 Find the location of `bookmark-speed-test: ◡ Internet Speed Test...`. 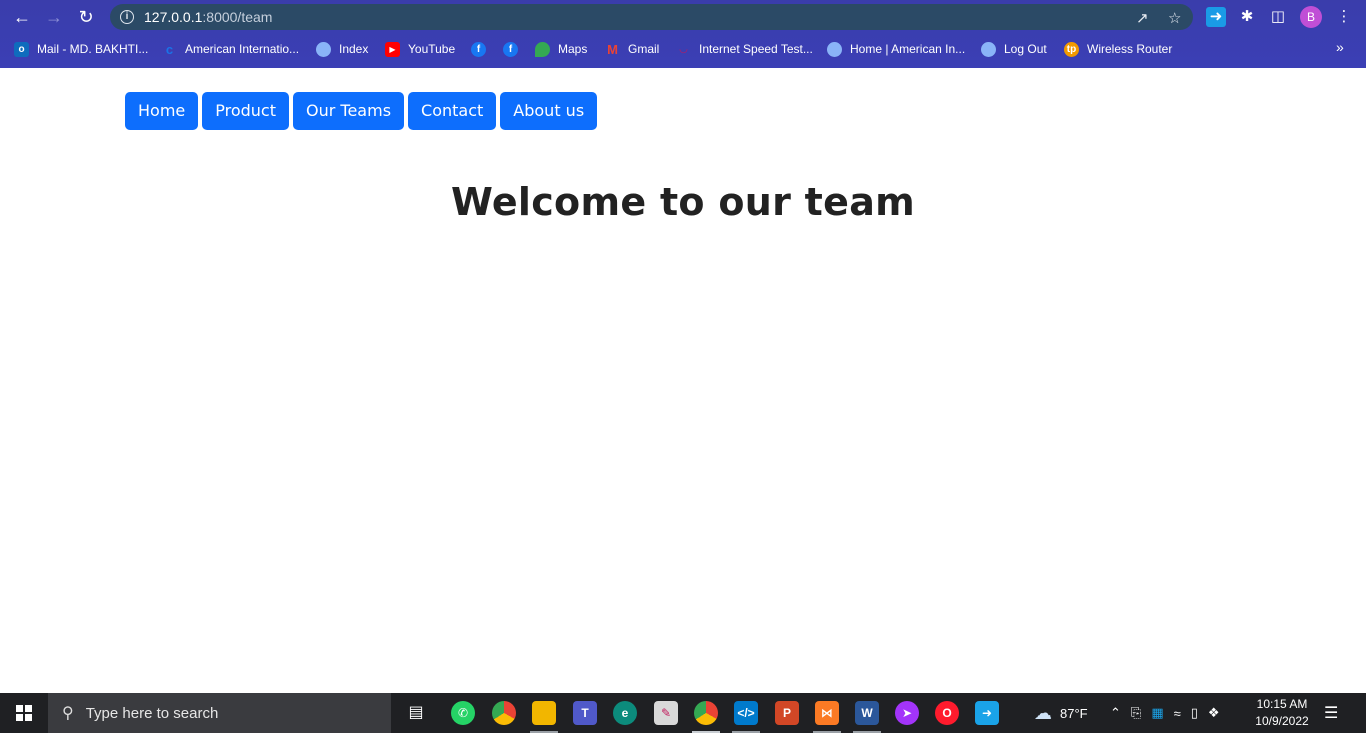

bookmark-speed-test: ◡ Internet Speed Test... is located at coordinates (744, 49).